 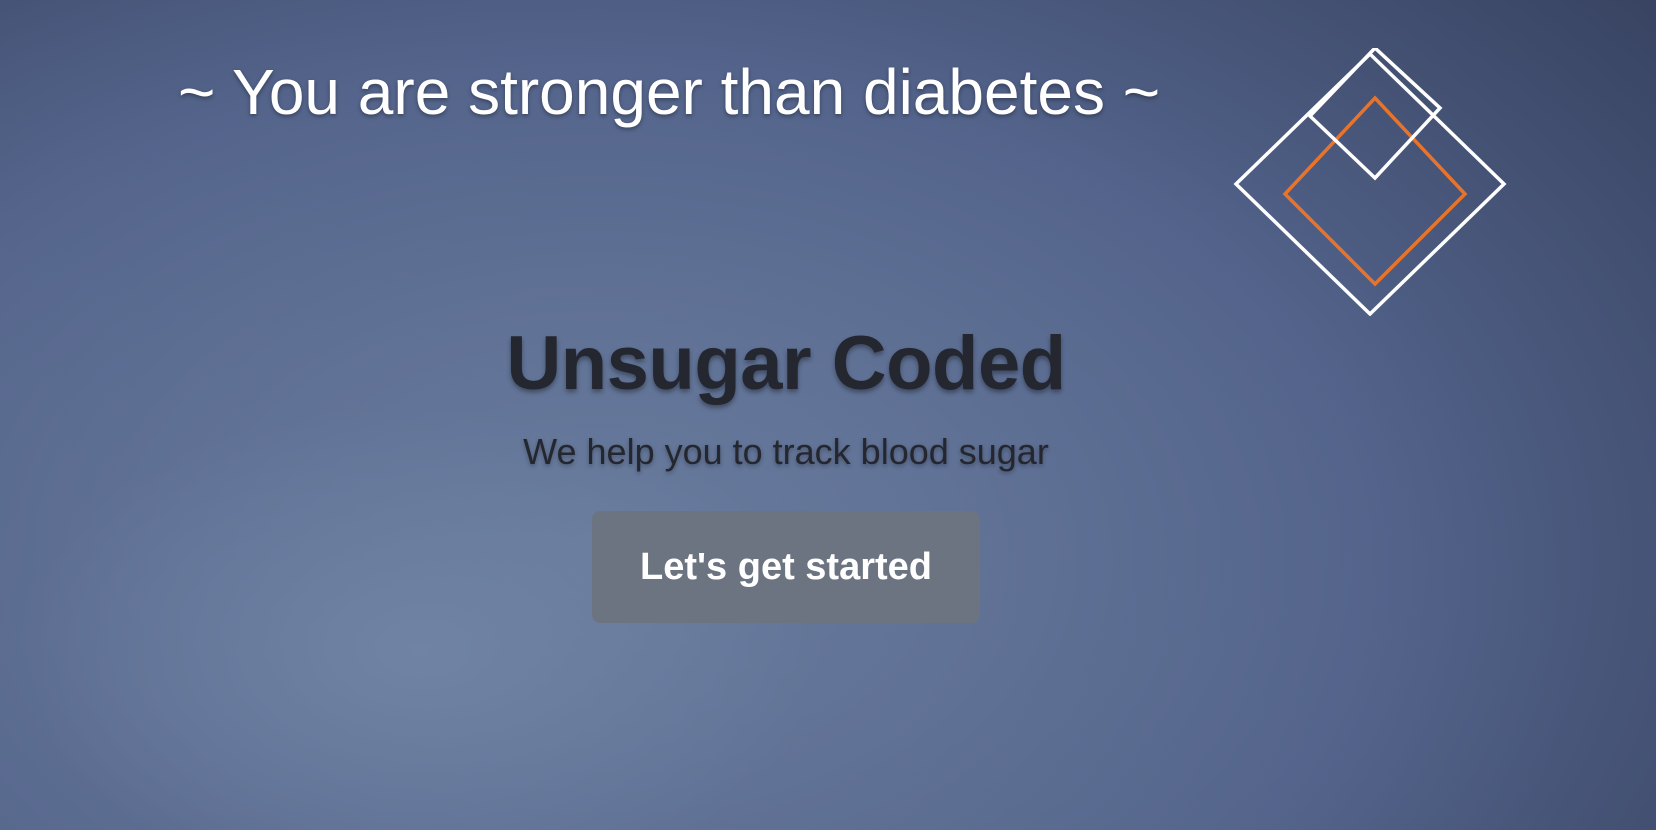 I want to click on page-title: Unsugar Coded, so click(x=786, y=363).